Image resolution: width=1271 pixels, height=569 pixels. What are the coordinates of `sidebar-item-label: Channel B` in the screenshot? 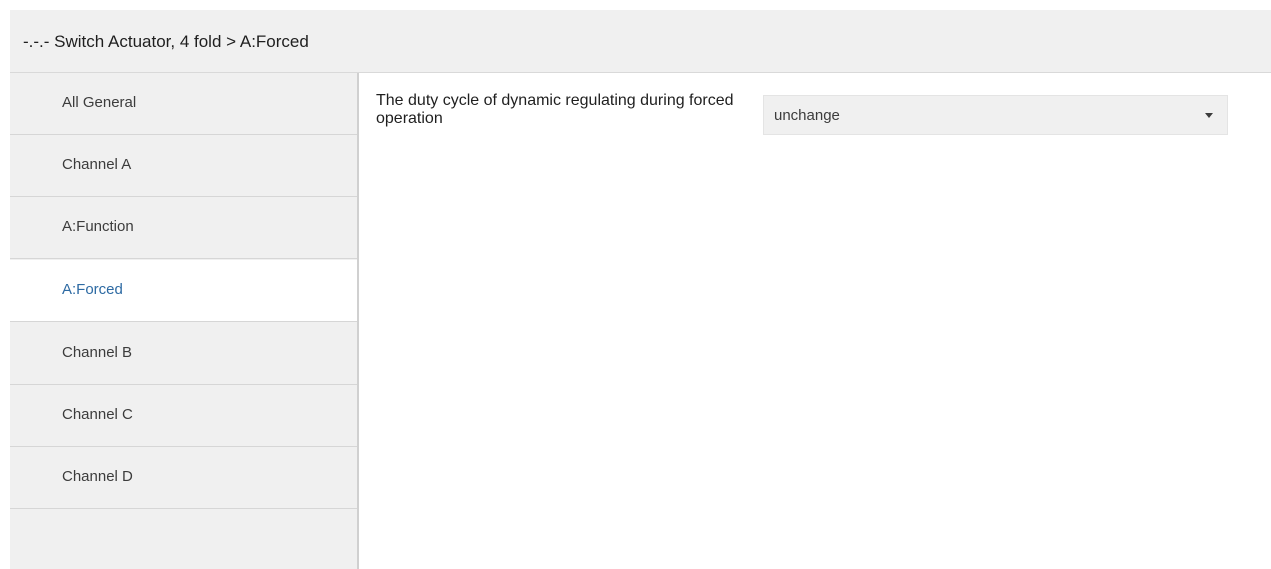 It's located at (97, 352).